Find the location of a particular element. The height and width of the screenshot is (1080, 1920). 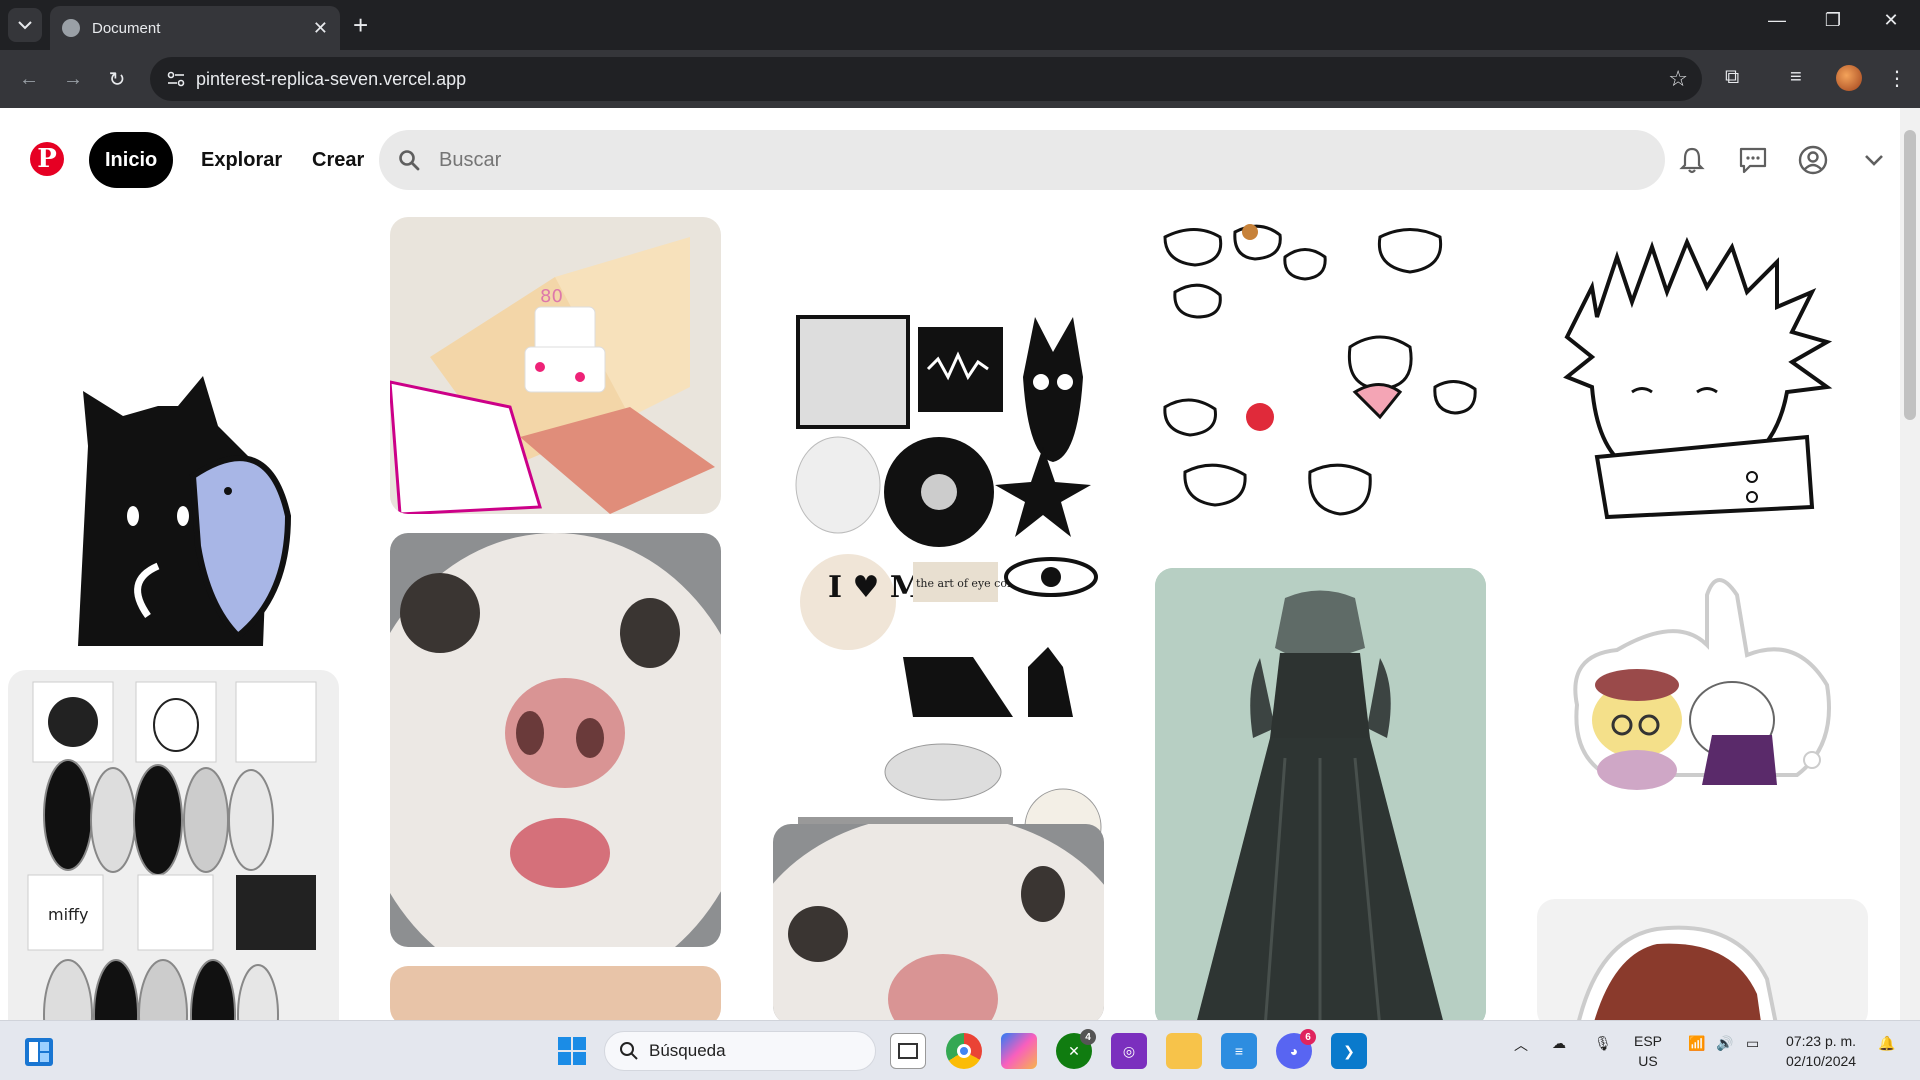

widgets-icon is located at coordinates (39, 1052).